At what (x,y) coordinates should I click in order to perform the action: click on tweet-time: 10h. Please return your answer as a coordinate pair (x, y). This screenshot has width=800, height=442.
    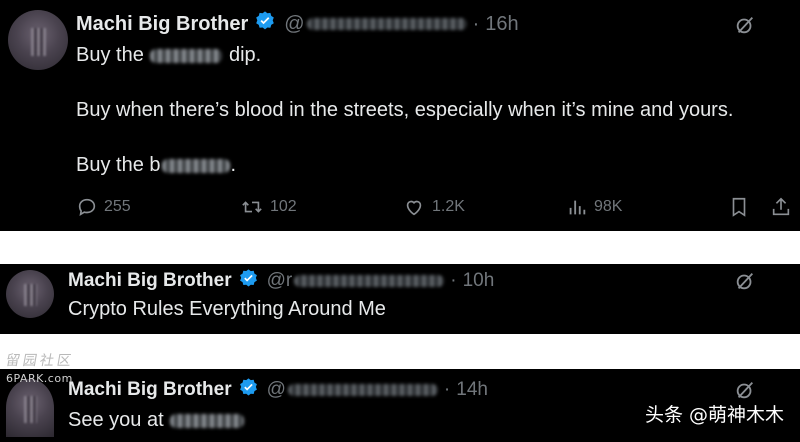
    Looking at the image, I should click on (479, 281).